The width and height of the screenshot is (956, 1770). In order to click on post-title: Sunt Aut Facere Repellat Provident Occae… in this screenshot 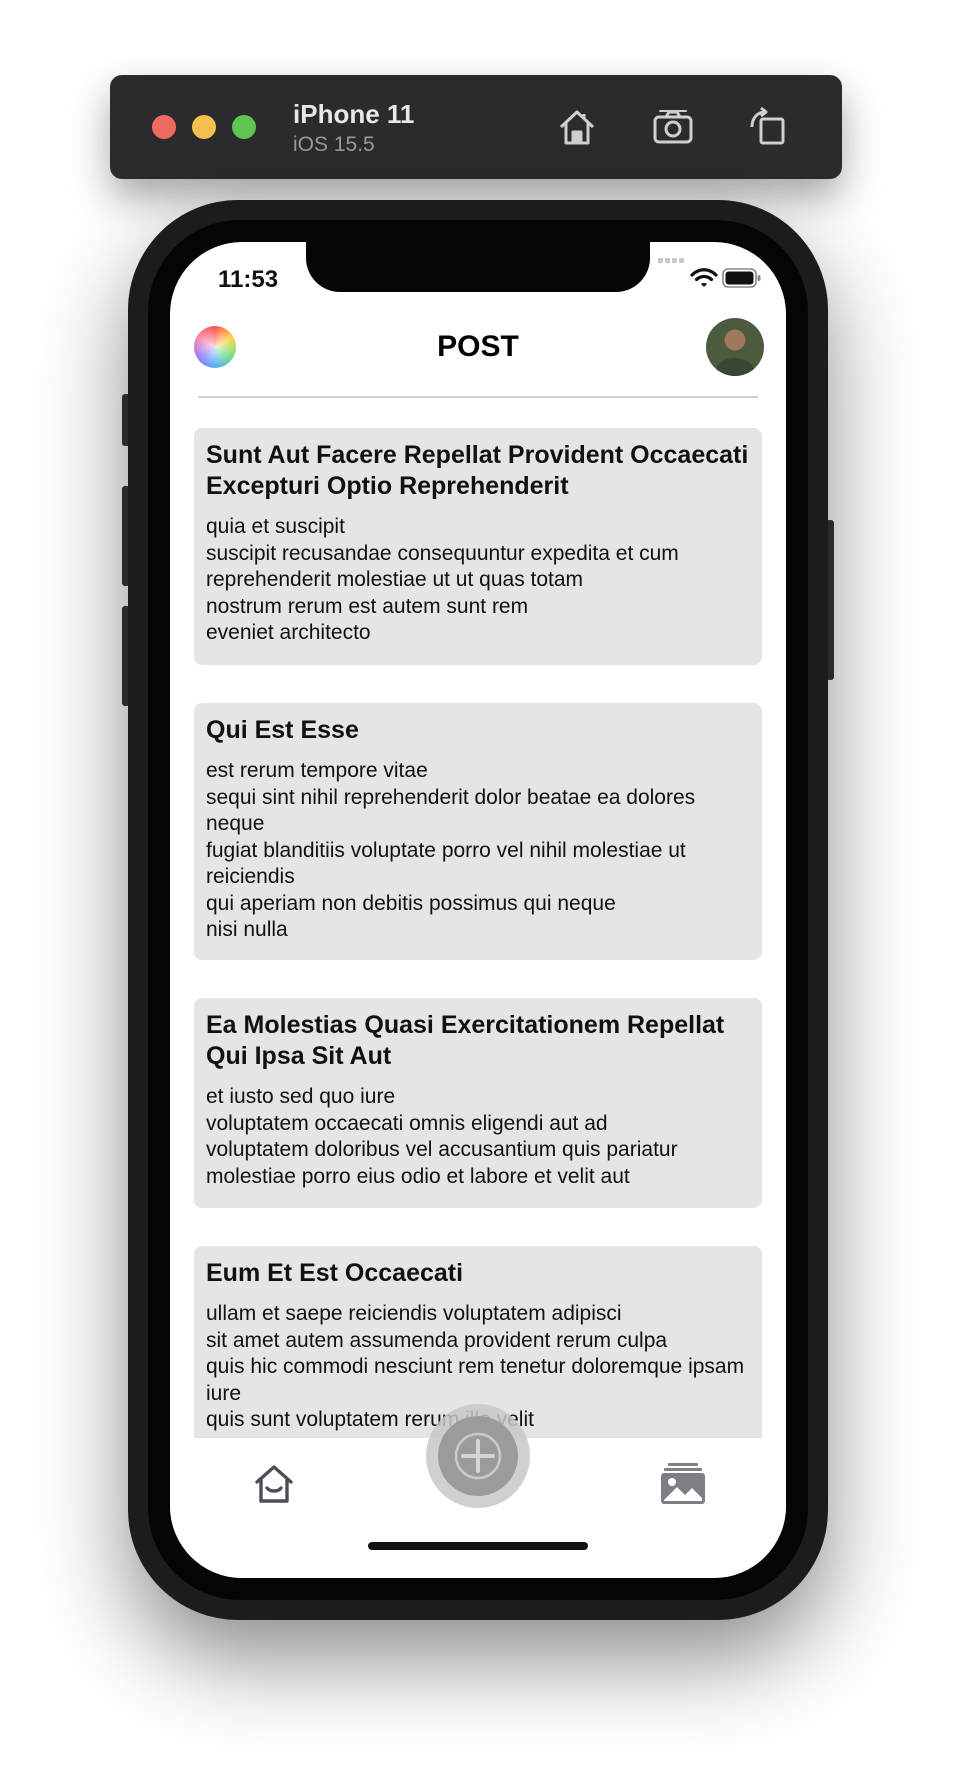, I will do `click(477, 470)`.